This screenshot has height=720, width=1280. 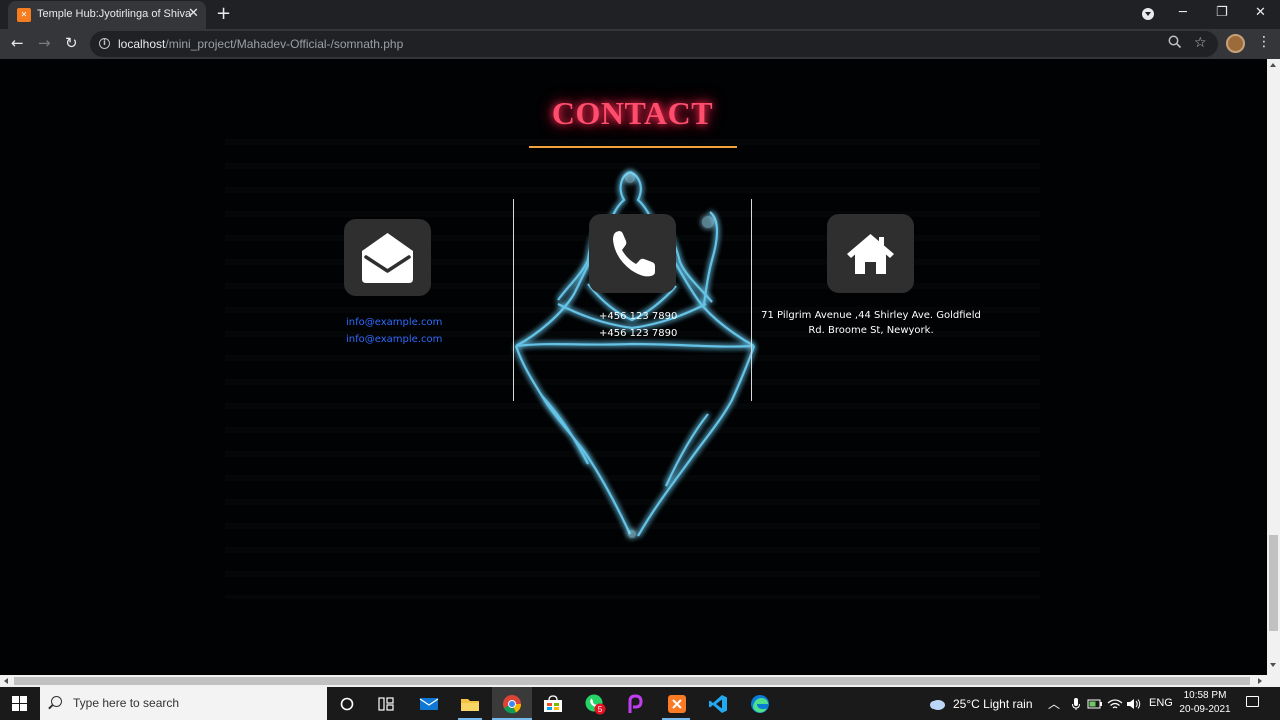 I want to click on horizontal-scrollbar, so click(x=640, y=681).